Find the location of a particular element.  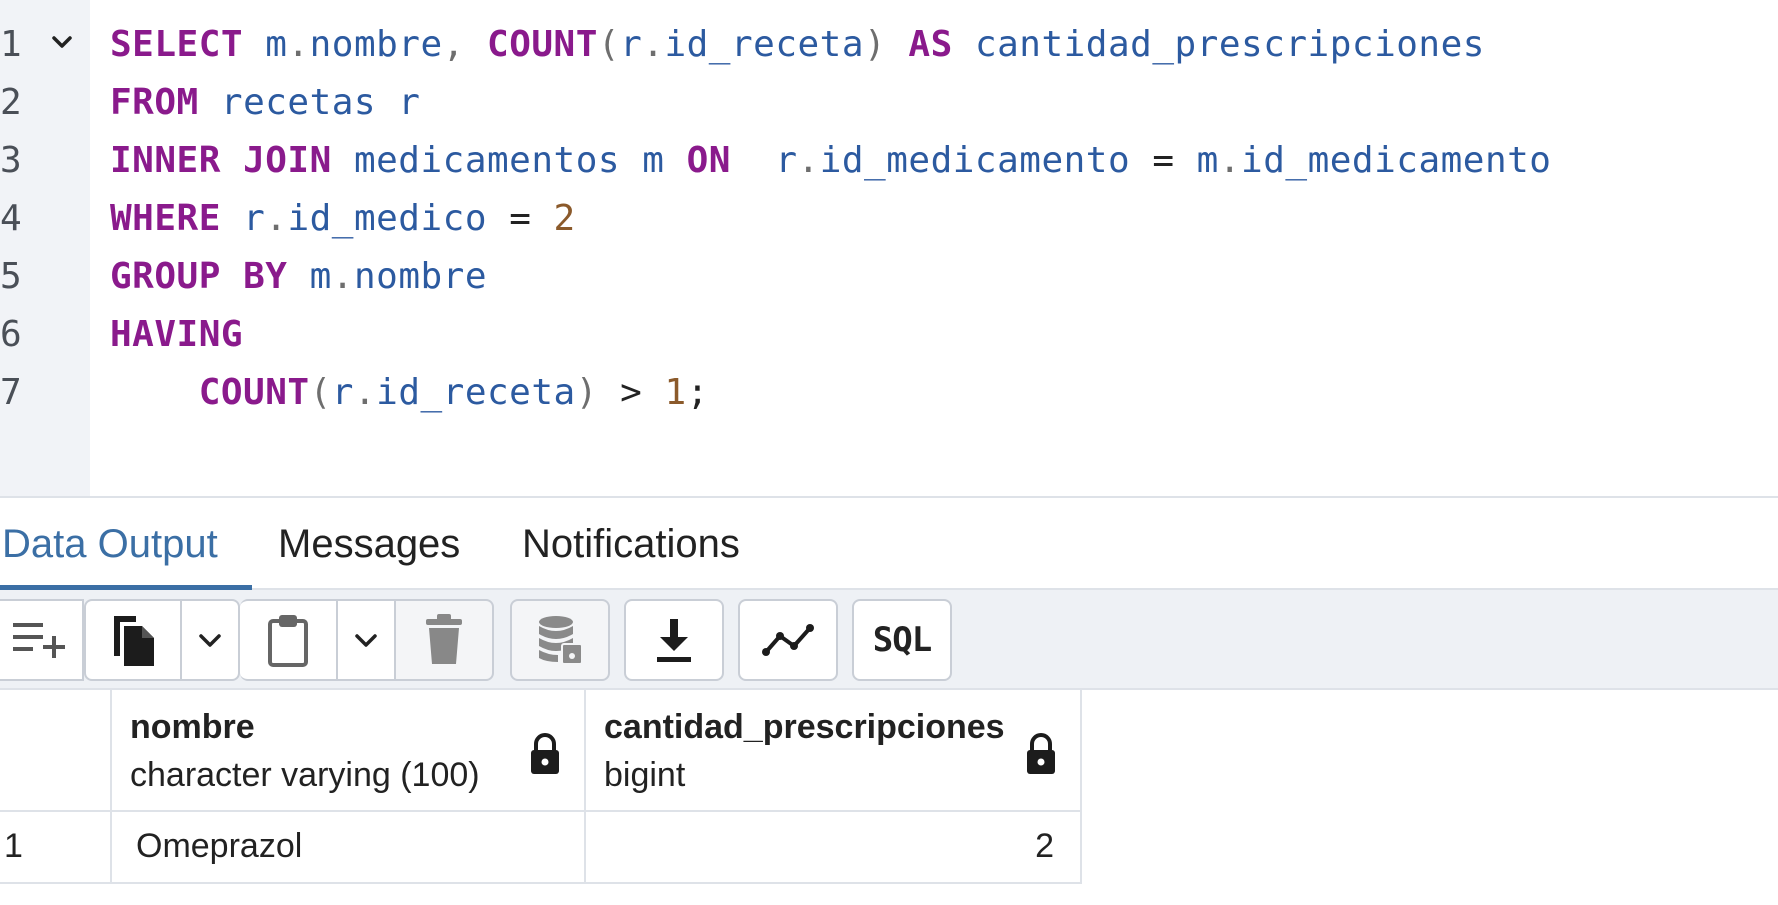

results-toolbar: SQL is located at coordinates (889, 640).